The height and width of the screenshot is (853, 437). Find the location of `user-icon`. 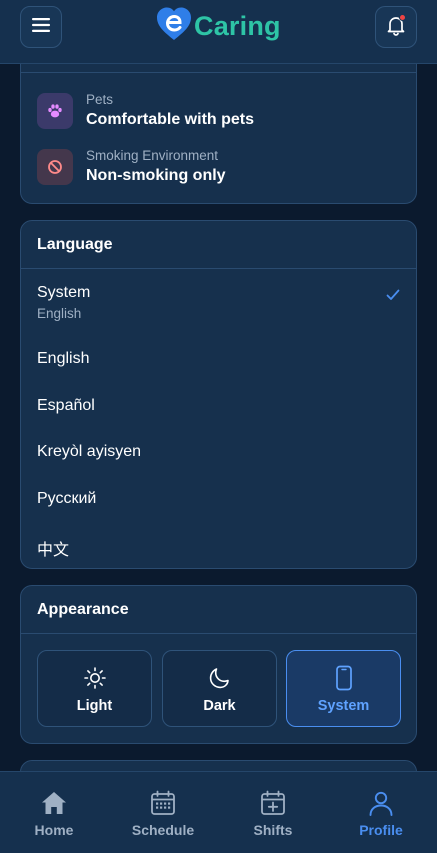

user-icon is located at coordinates (381, 803).